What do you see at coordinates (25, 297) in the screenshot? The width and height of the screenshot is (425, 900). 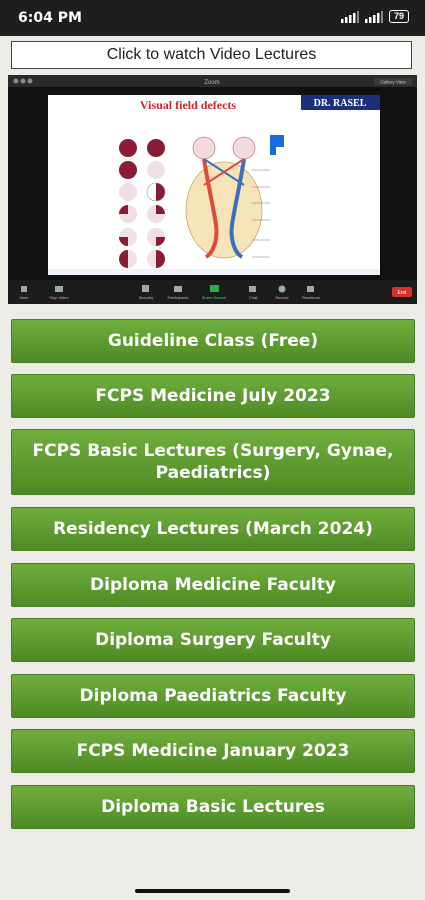 I see `toolbar-mute: Mute` at bounding box center [25, 297].